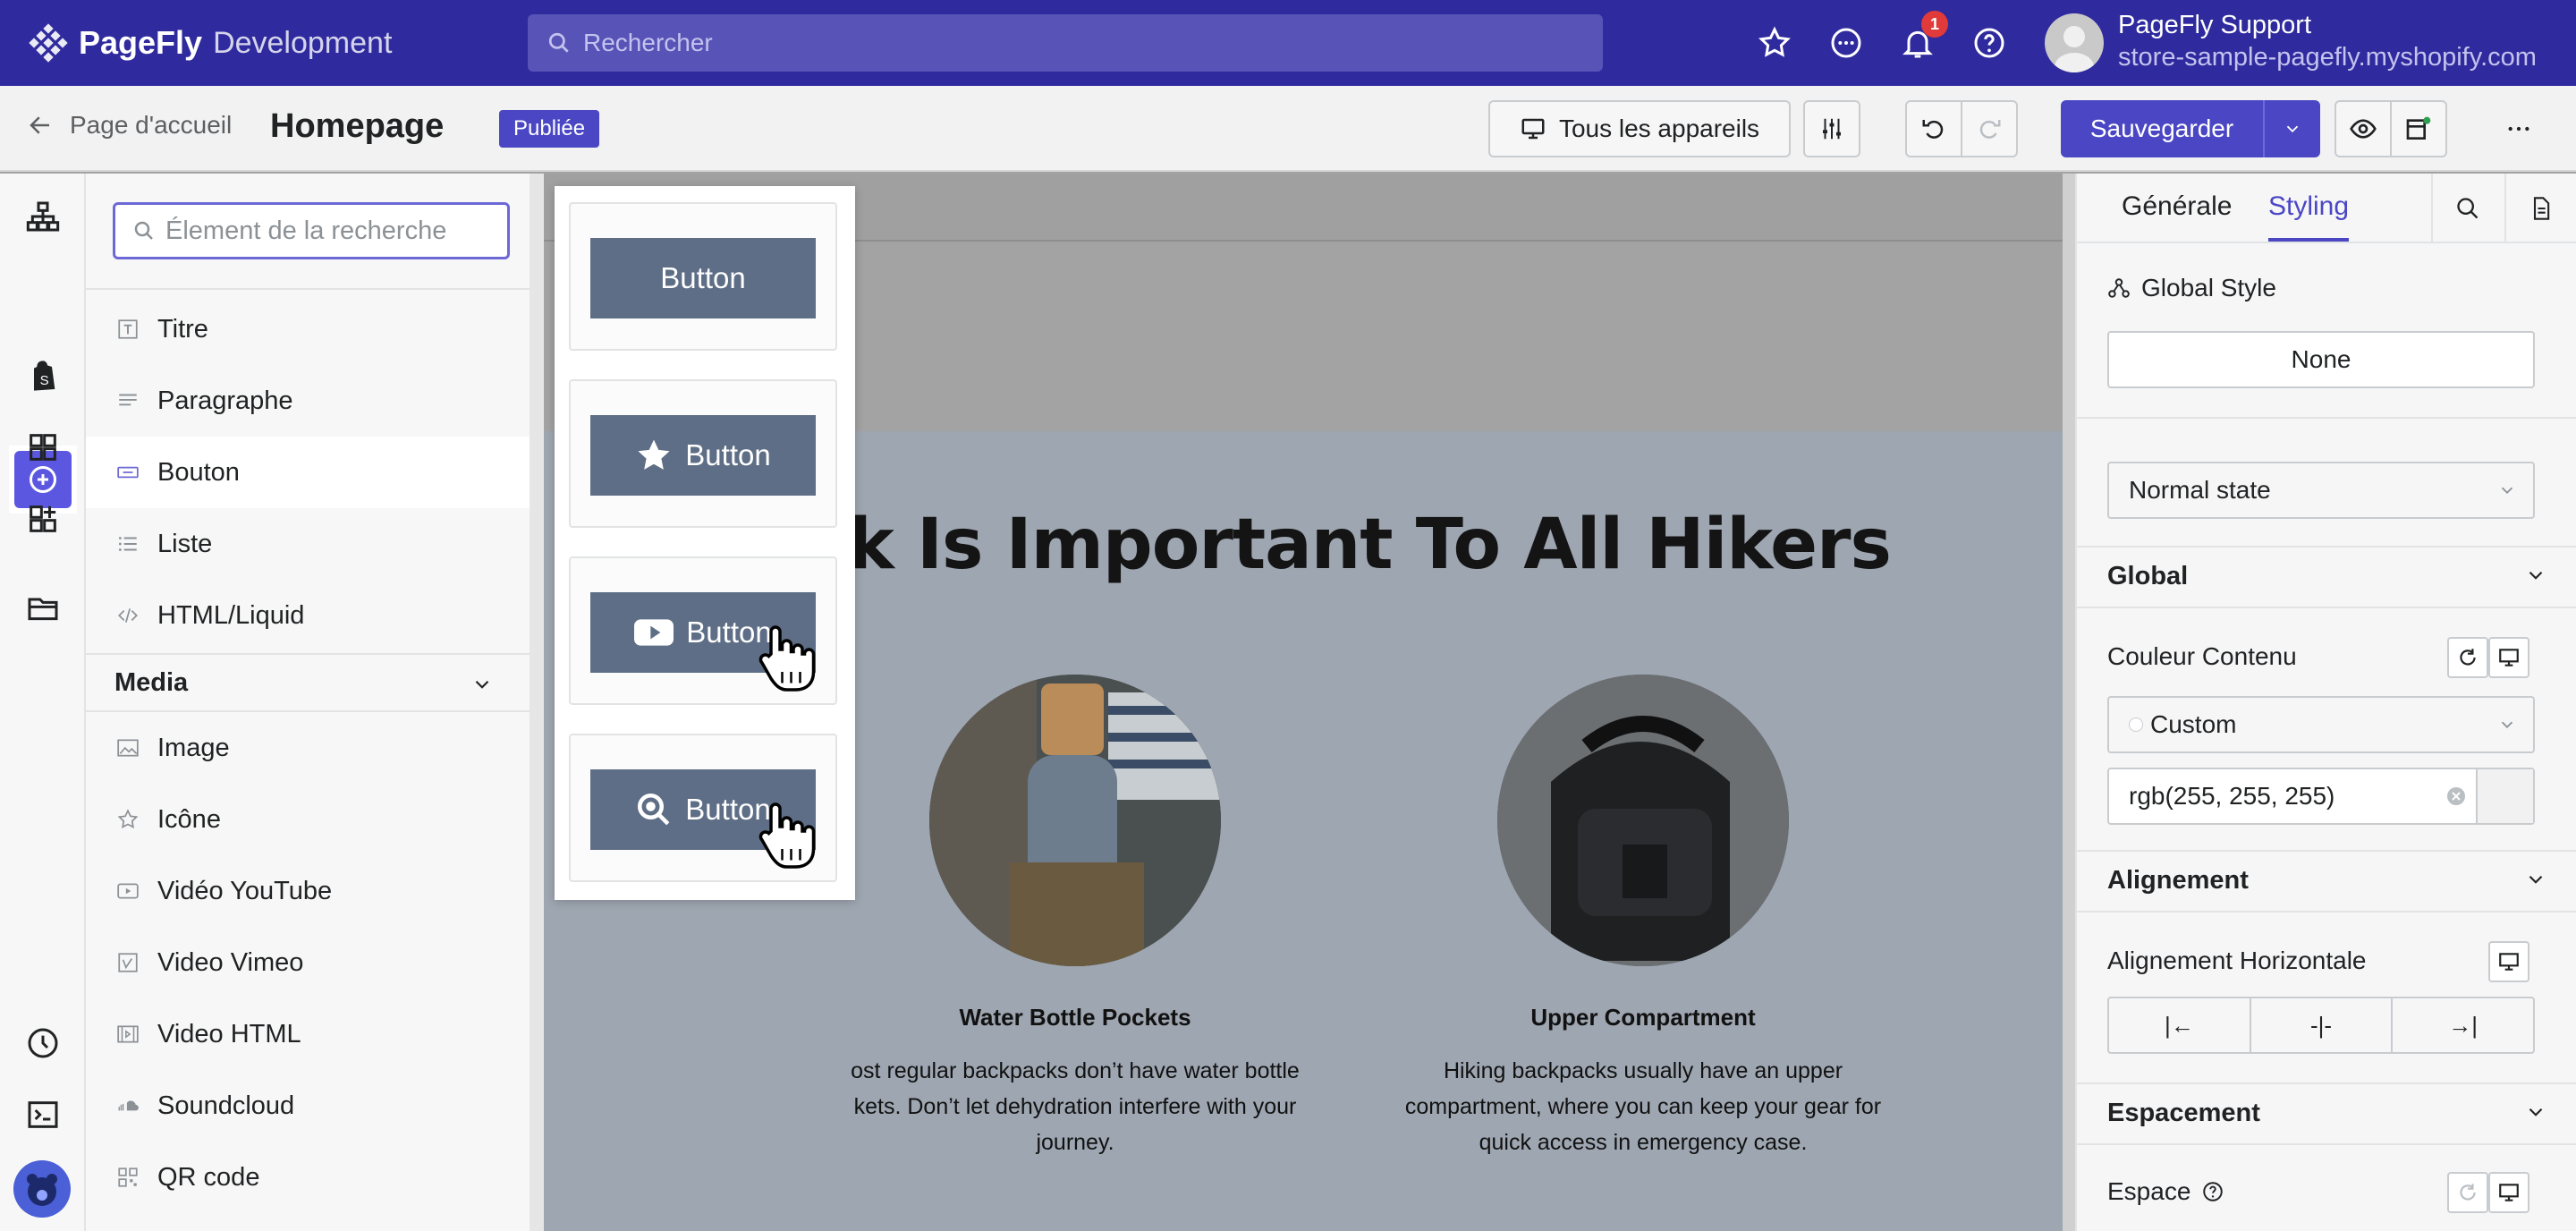 The height and width of the screenshot is (1231, 2576). Describe the element at coordinates (48, 43) in the screenshot. I see `pagefly-logo-icon` at that location.